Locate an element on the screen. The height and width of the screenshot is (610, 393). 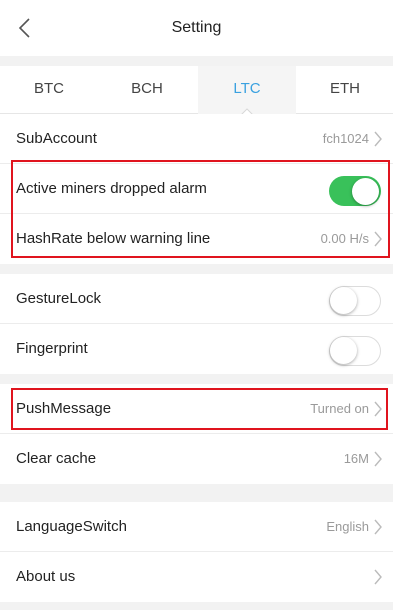
fingerprint-label: Fingerprint is located at coordinates (52, 348).